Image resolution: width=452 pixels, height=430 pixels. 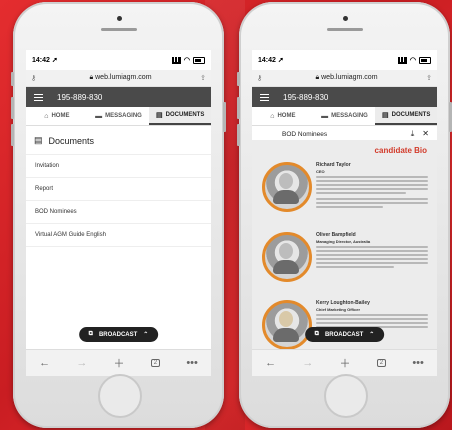 I want to click on download-icon: ⤓, so click(x=413, y=134).